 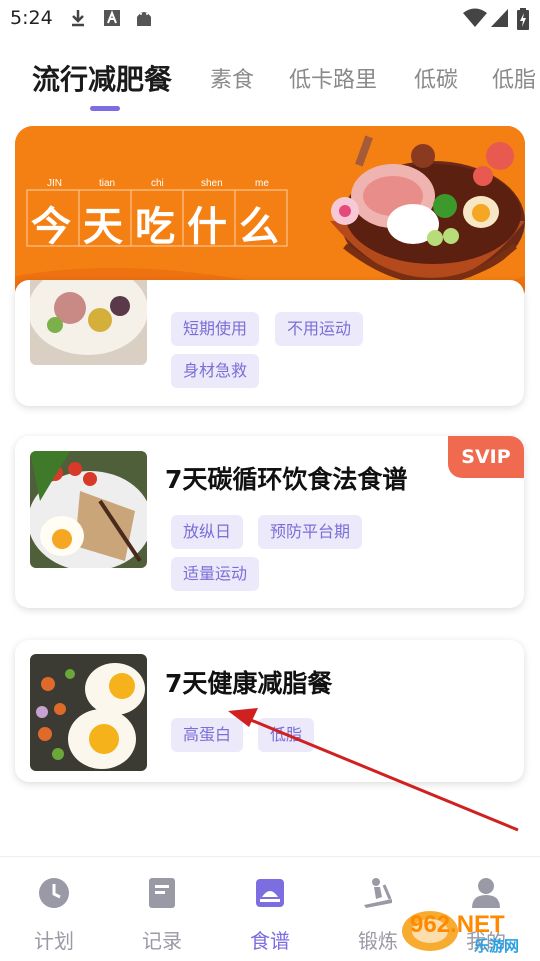 I want to click on recipe-book-icon, so click(x=270, y=893).